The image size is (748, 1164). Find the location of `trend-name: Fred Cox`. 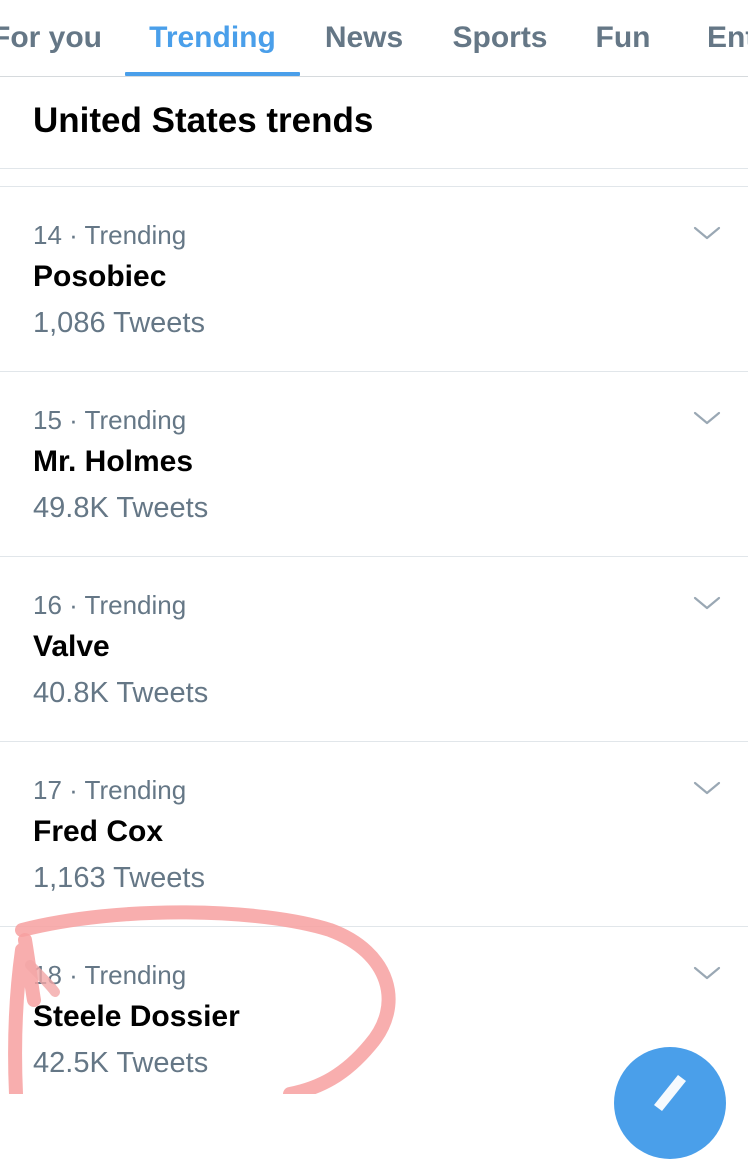

trend-name: Fred Cox is located at coordinates (98, 831).